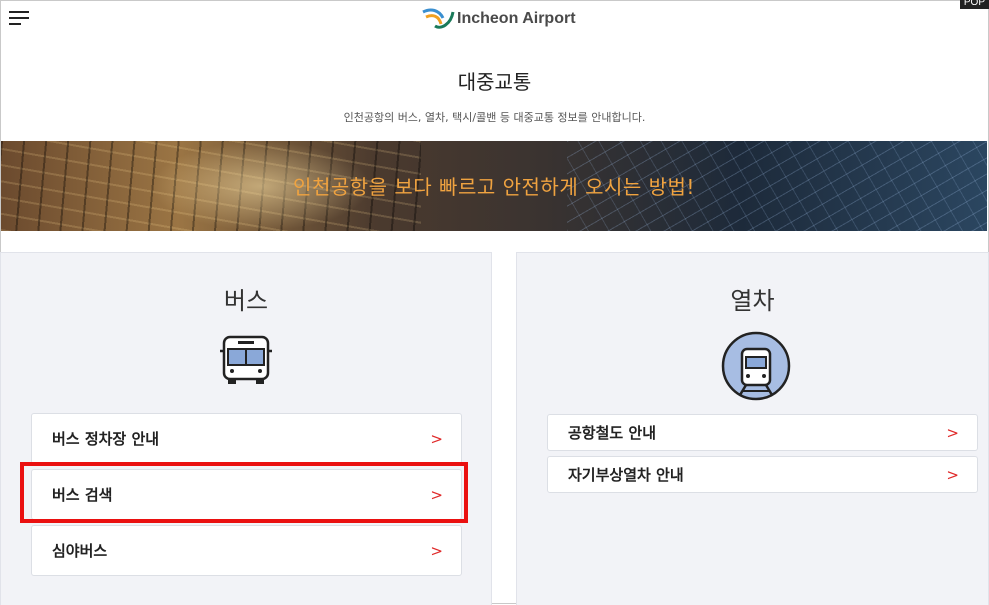 The image size is (989, 605). I want to click on bus-stop-info-link: 버스 정차장 안내 >, so click(246, 438).